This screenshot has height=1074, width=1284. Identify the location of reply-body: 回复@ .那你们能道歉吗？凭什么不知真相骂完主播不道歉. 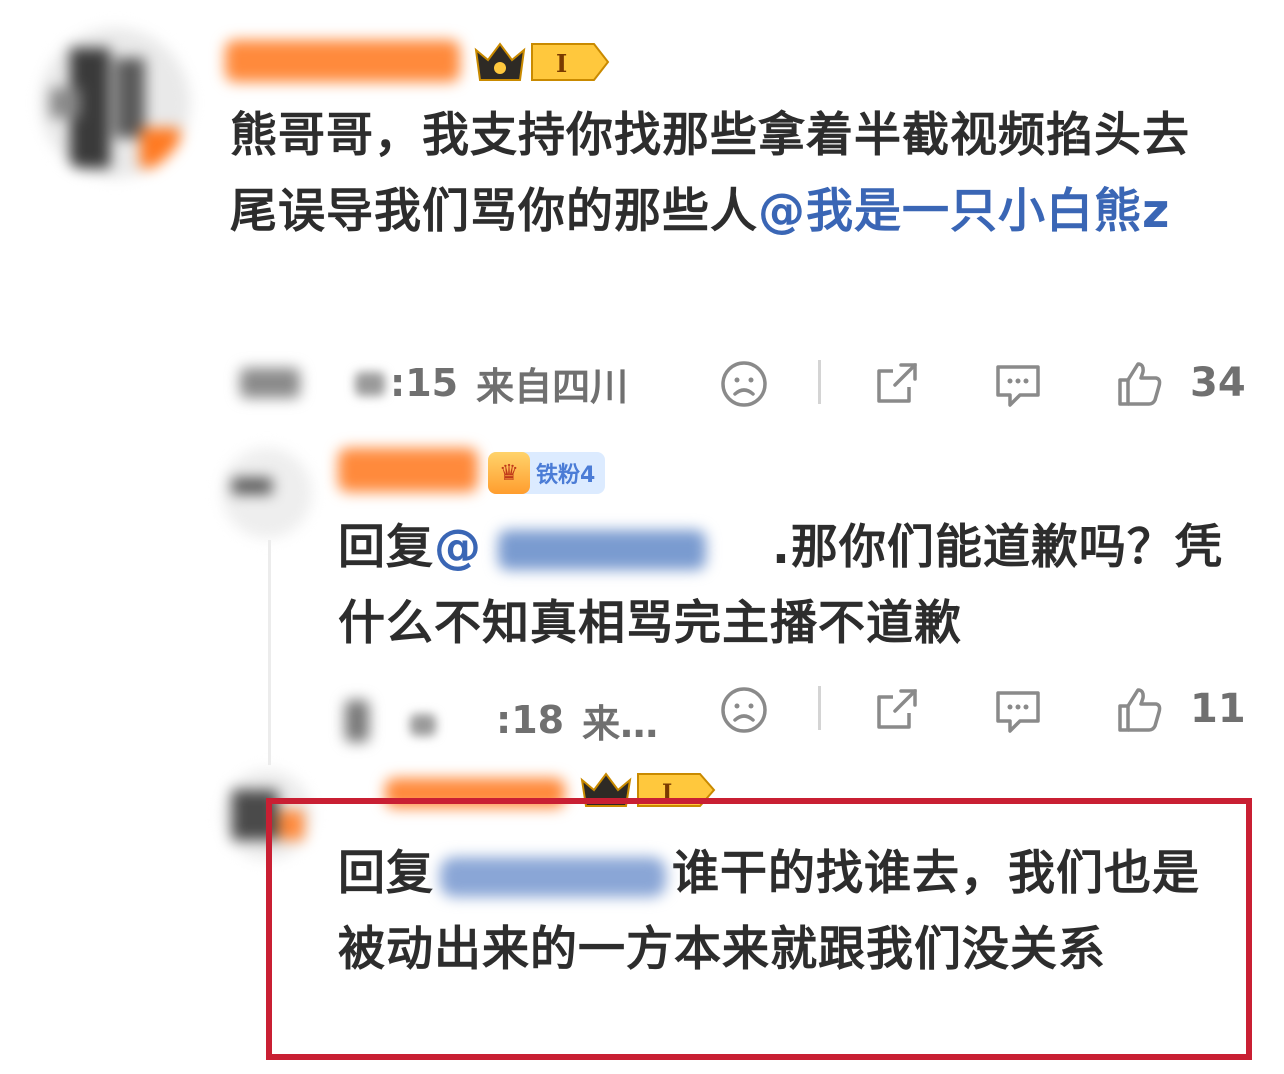
(788, 586).